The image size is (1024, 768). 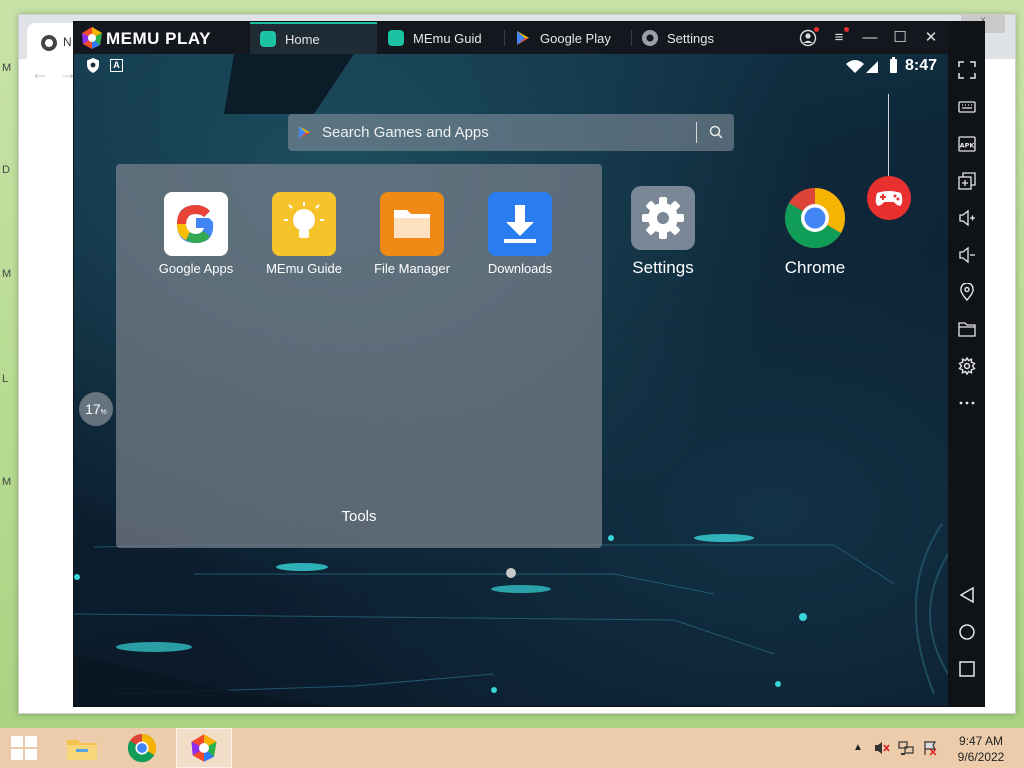 I want to click on folder-title: Tools, so click(x=359, y=516).